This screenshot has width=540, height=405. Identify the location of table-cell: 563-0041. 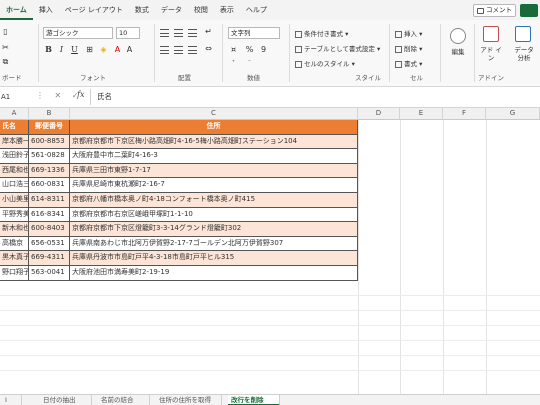
(49, 273).